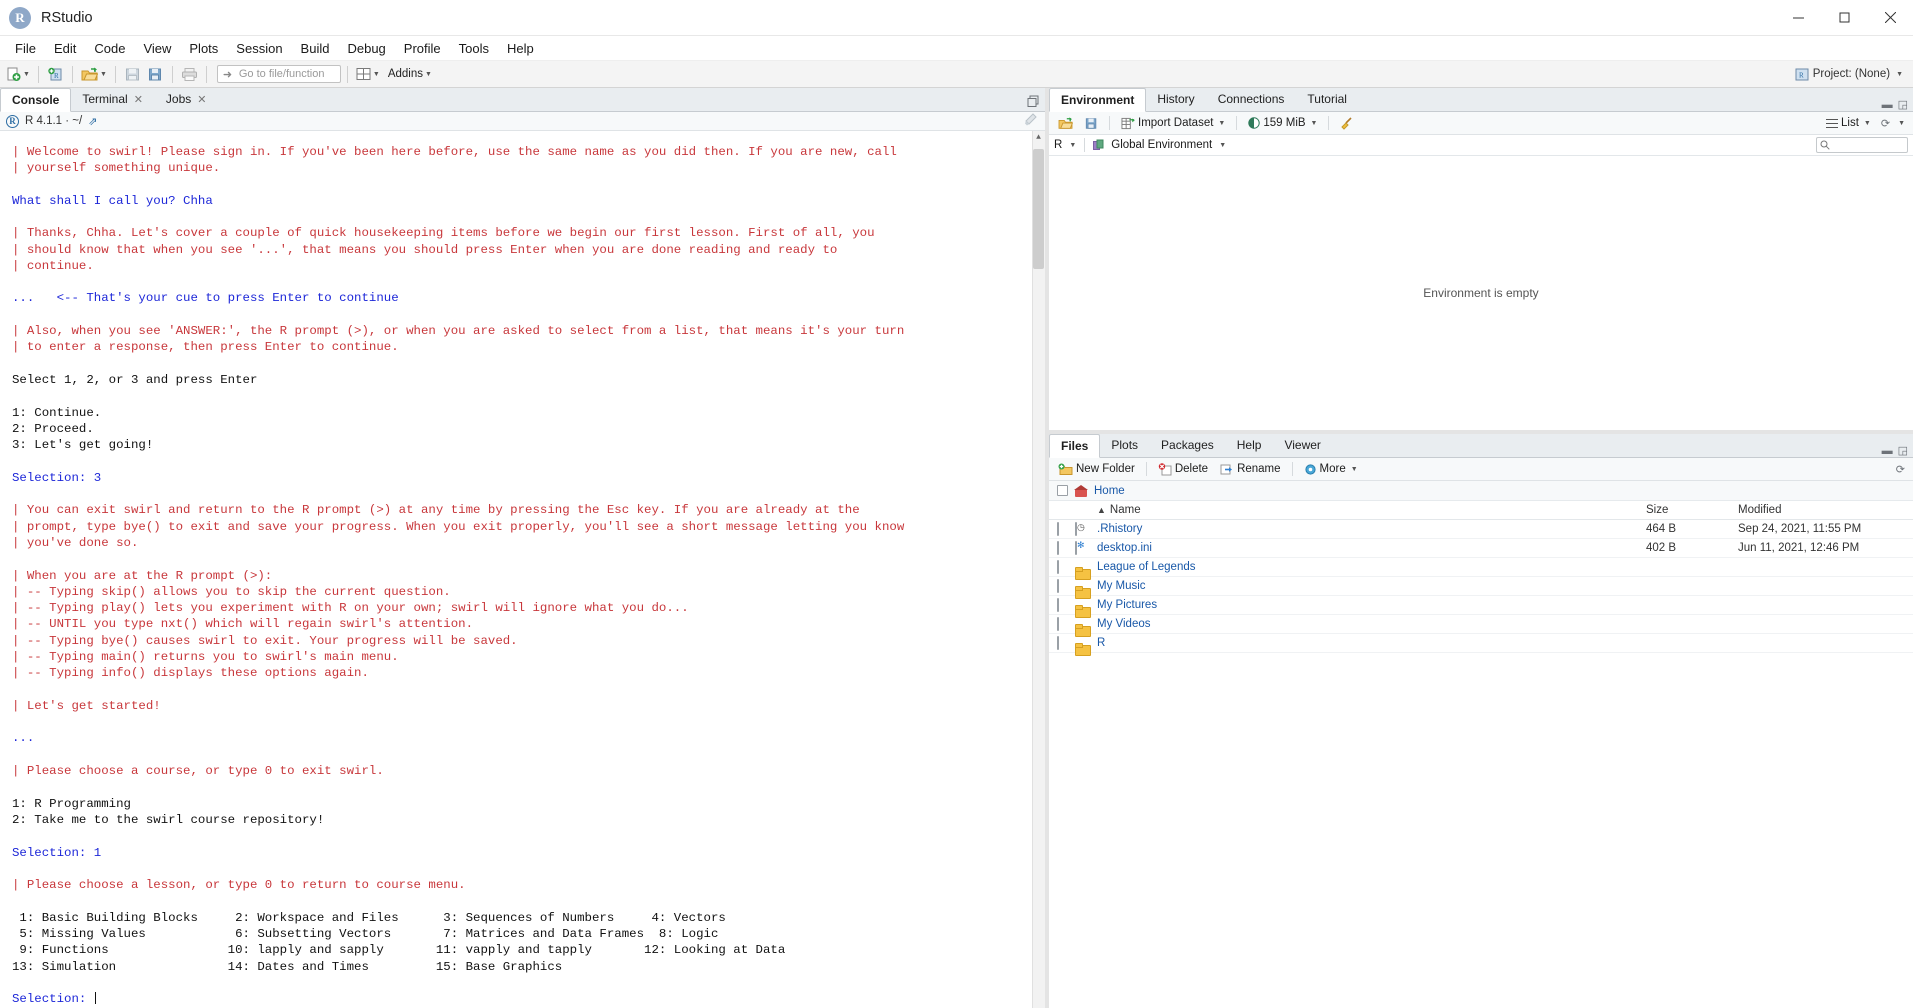 The width and height of the screenshot is (1913, 1008). I want to click on maximize-pane-icon-env: ◲, so click(1903, 104).